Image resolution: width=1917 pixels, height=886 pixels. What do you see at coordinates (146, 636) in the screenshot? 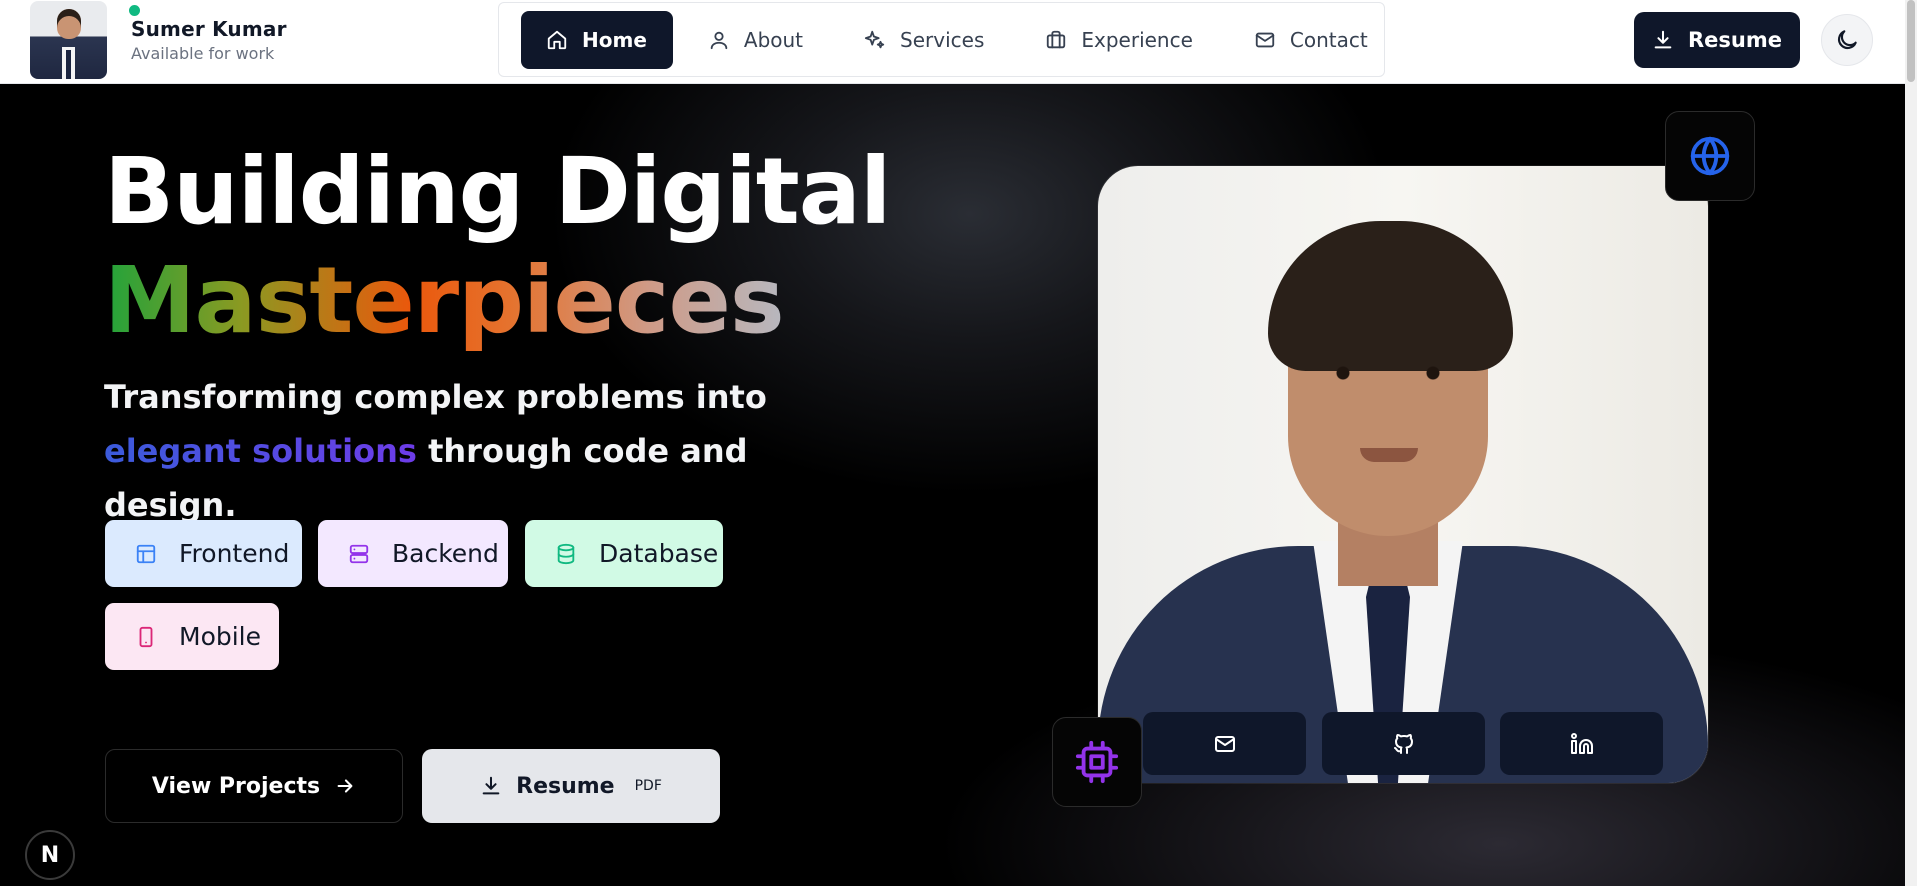
I see `smartphone-icon` at bounding box center [146, 636].